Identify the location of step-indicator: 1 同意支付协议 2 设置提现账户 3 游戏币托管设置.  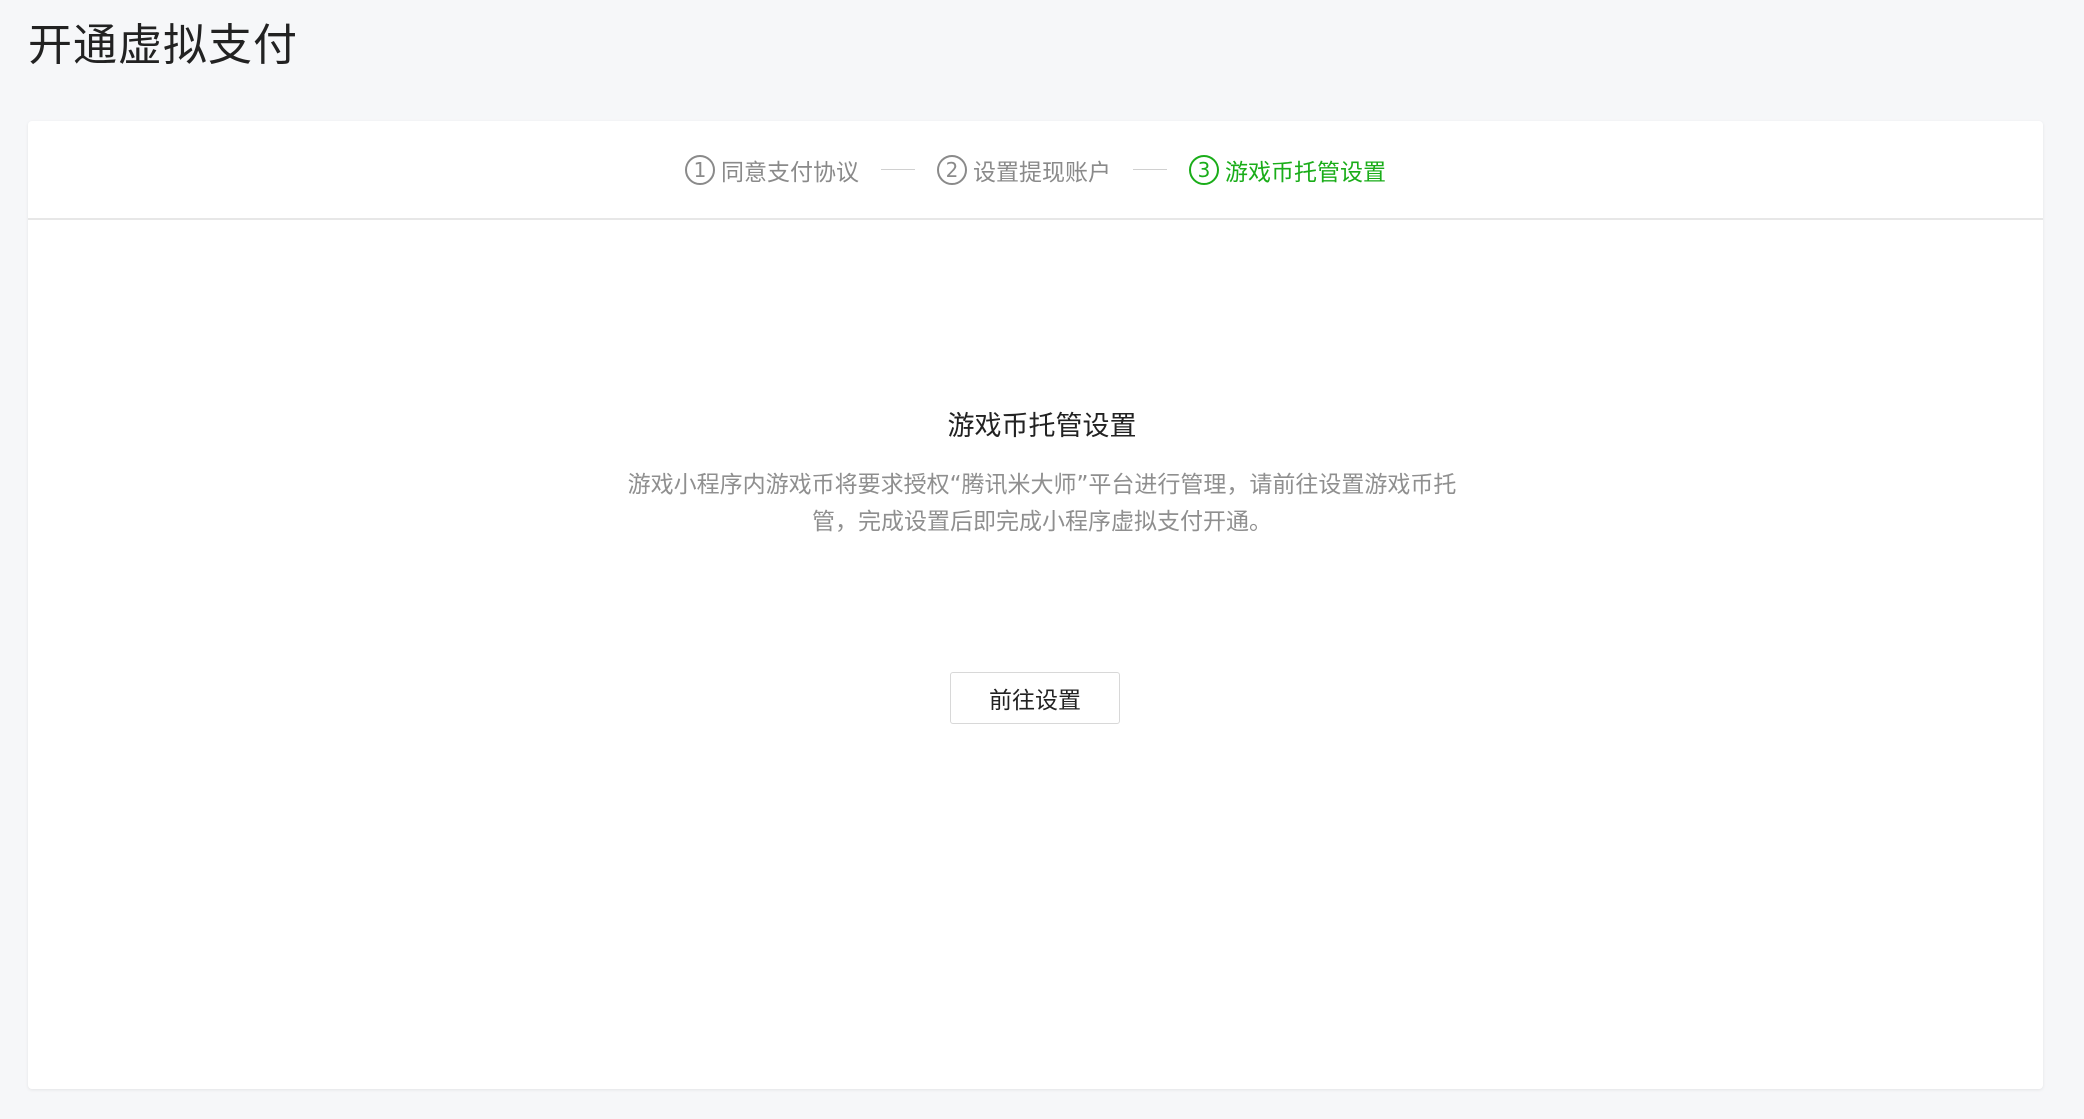
(1035, 170).